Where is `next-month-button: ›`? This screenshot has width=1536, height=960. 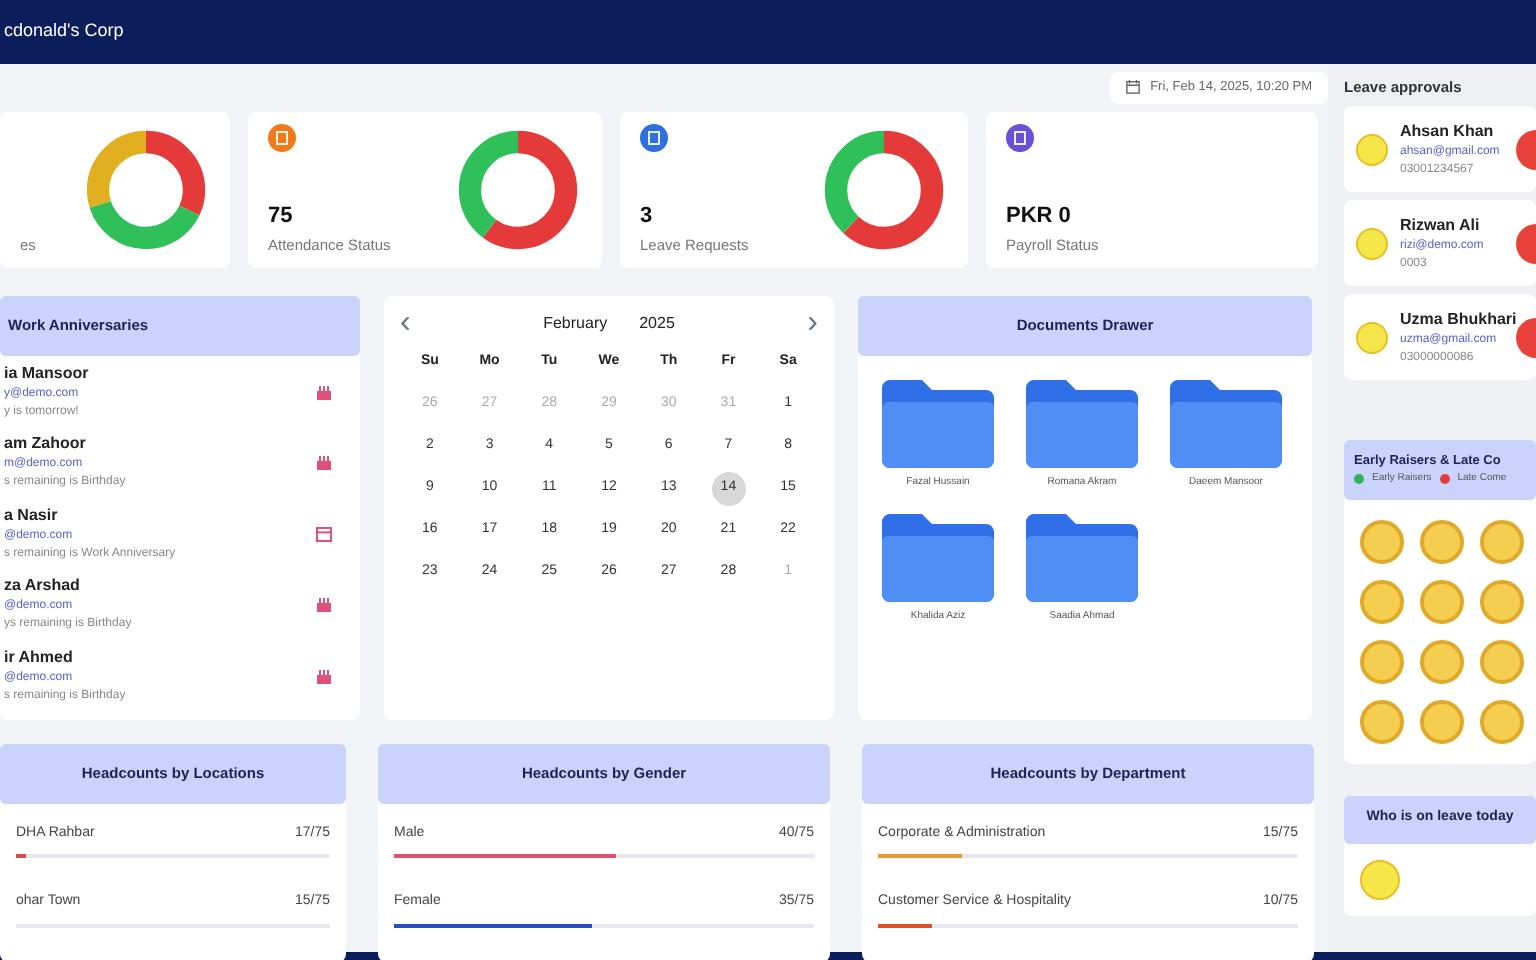 next-month-button: › is located at coordinates (812, 323).